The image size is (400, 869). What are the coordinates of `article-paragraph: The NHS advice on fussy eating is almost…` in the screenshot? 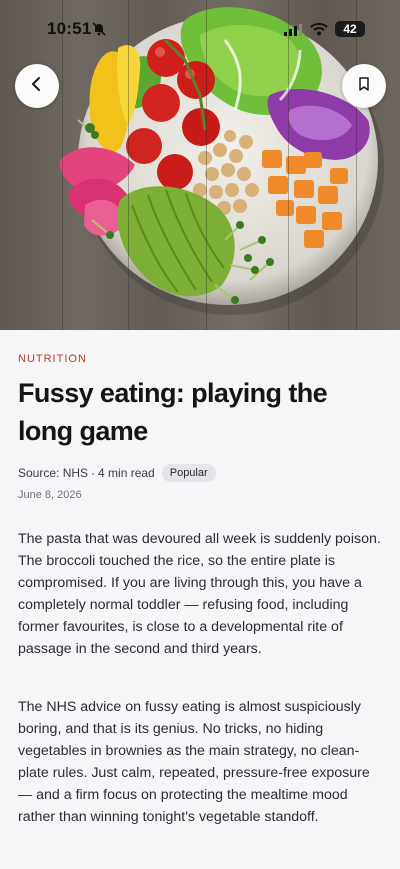 It's located at (194, 762).